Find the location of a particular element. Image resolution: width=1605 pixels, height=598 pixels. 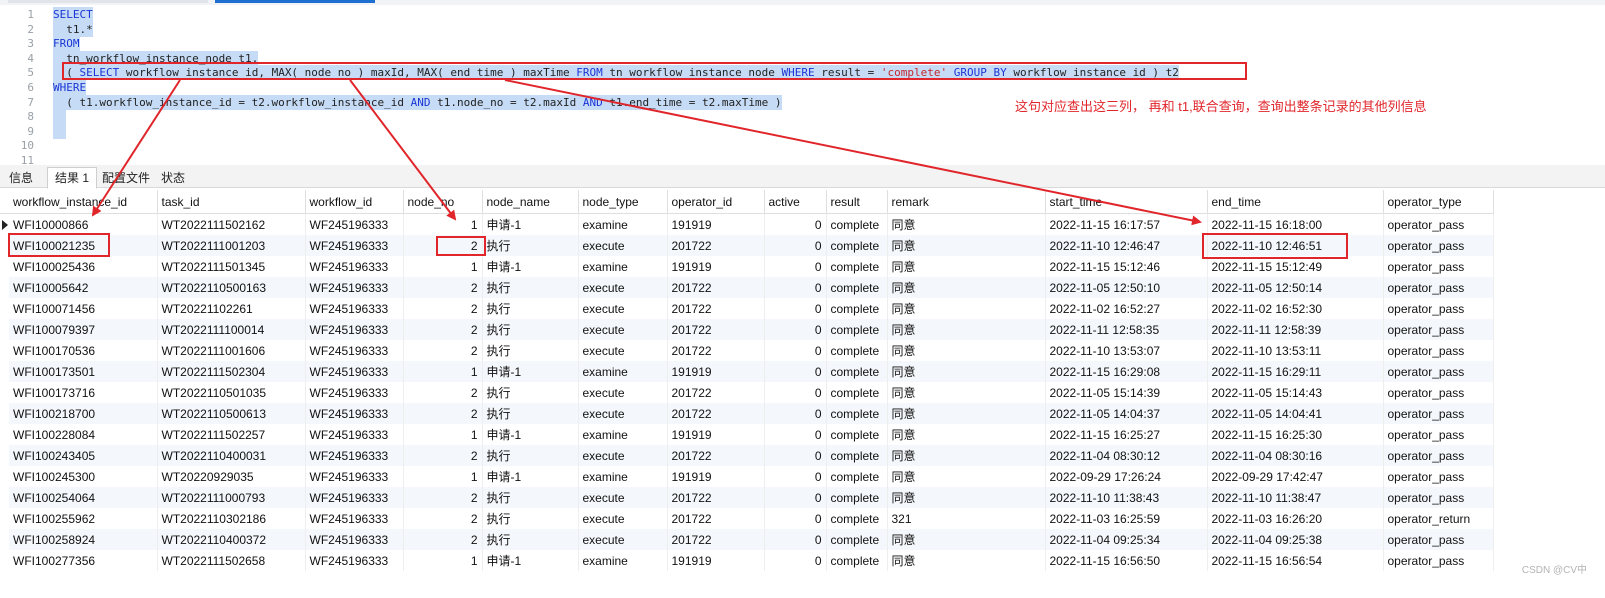

arrow-to-node-no is located at coordinates (403, 150).